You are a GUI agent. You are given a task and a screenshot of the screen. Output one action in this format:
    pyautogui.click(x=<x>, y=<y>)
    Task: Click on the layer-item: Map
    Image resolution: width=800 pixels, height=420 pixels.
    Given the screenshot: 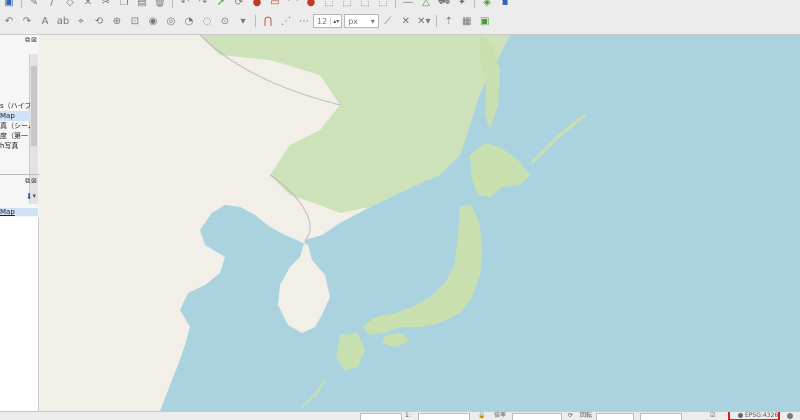 What is the action you would take?
    pyautogui.click(x=15, y=116)
    